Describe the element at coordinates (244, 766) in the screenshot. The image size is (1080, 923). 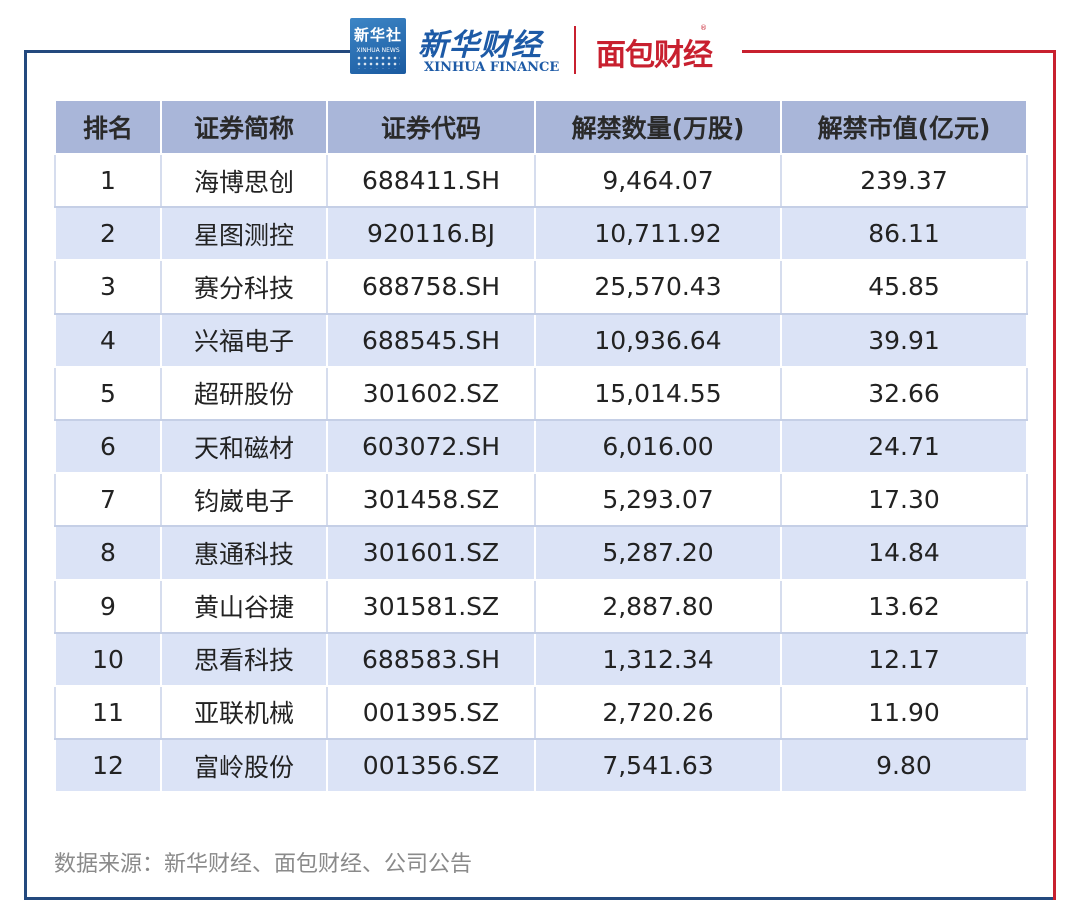
I see `name-cell: 富岭股份` at that location.